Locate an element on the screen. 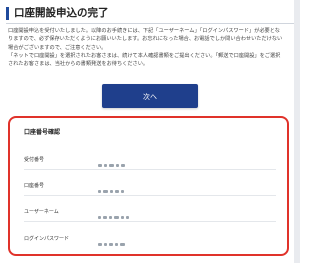 The image size is (320, 263). page-edge is located at coordinates (297, 131).